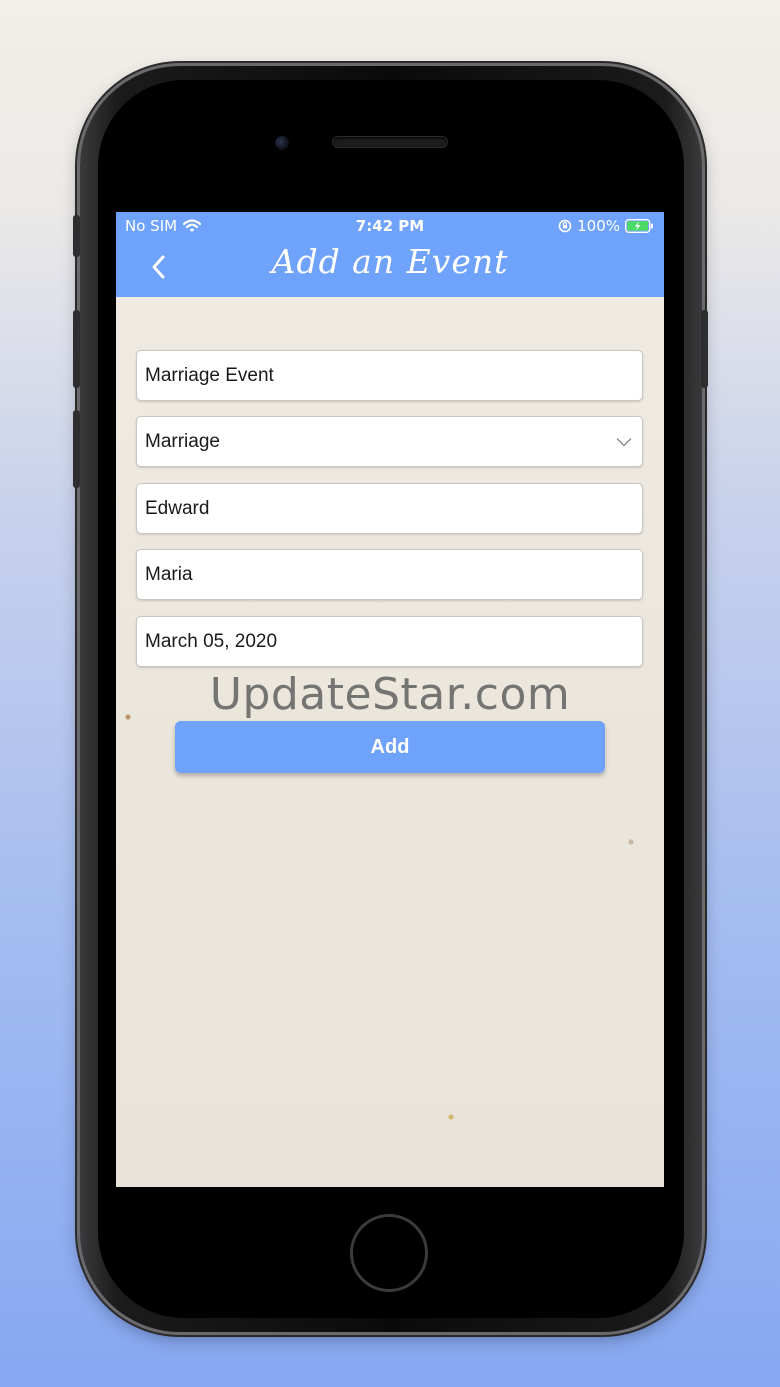  What do you see at coordinates (598, 226) in the screenshot?
I see `battery-percent: 100%` at bounding box center [598, 226].